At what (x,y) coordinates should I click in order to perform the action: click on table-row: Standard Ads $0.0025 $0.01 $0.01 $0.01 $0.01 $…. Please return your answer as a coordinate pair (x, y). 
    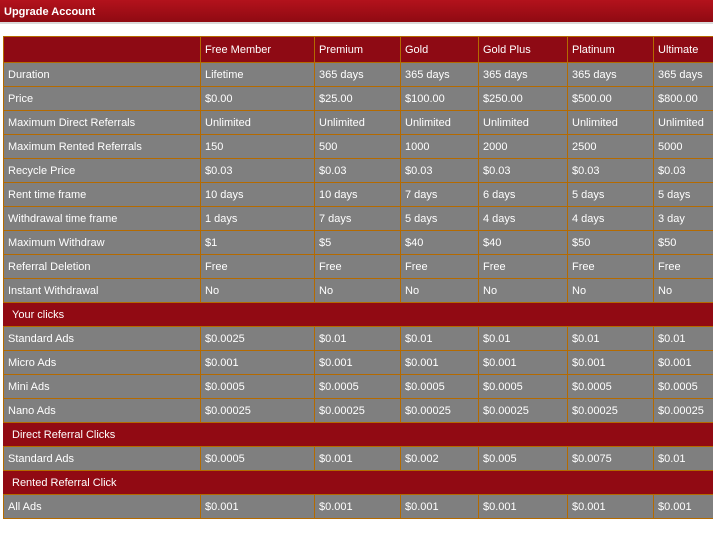
    Looking at the image, I should click on (358, 338).